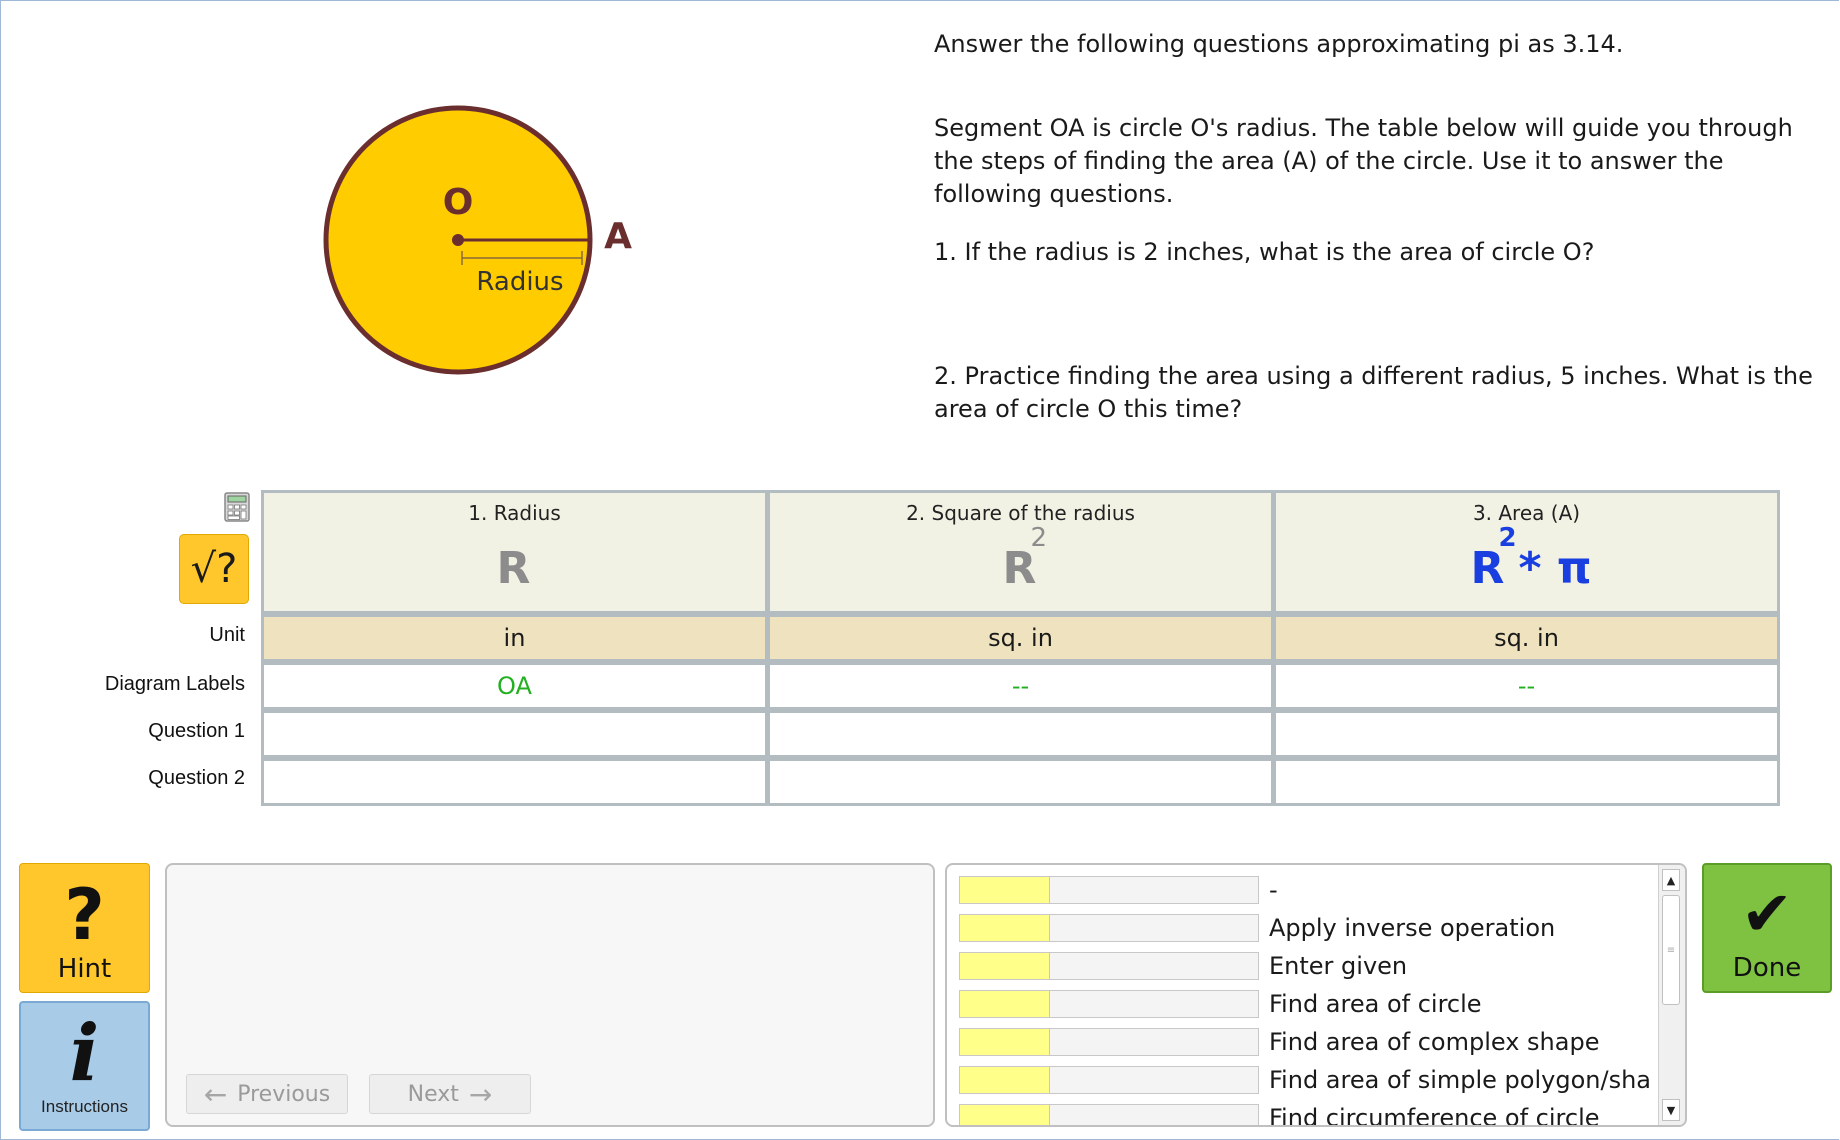 Image resolution: width=1840 pixels, height=1140 pixels. I want to click on checkmark-icon: ✔, so click(1767, 913).